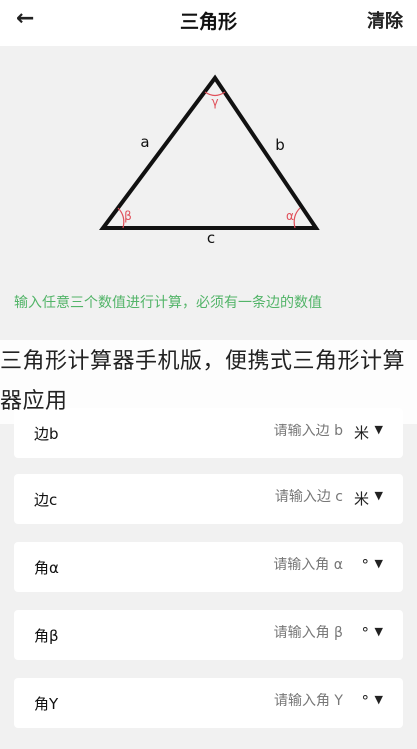 The image size is (417, 749). I want to click on angle-label-gamma: γ, so click(214, 102).